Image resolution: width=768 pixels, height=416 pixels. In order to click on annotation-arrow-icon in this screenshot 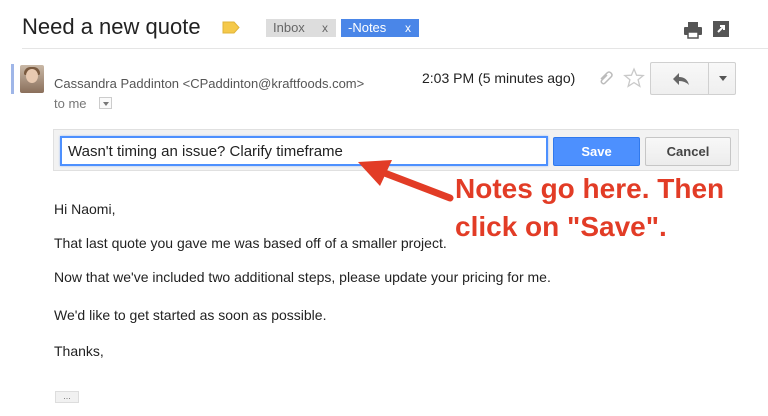, I will do `click(406, 181)`.